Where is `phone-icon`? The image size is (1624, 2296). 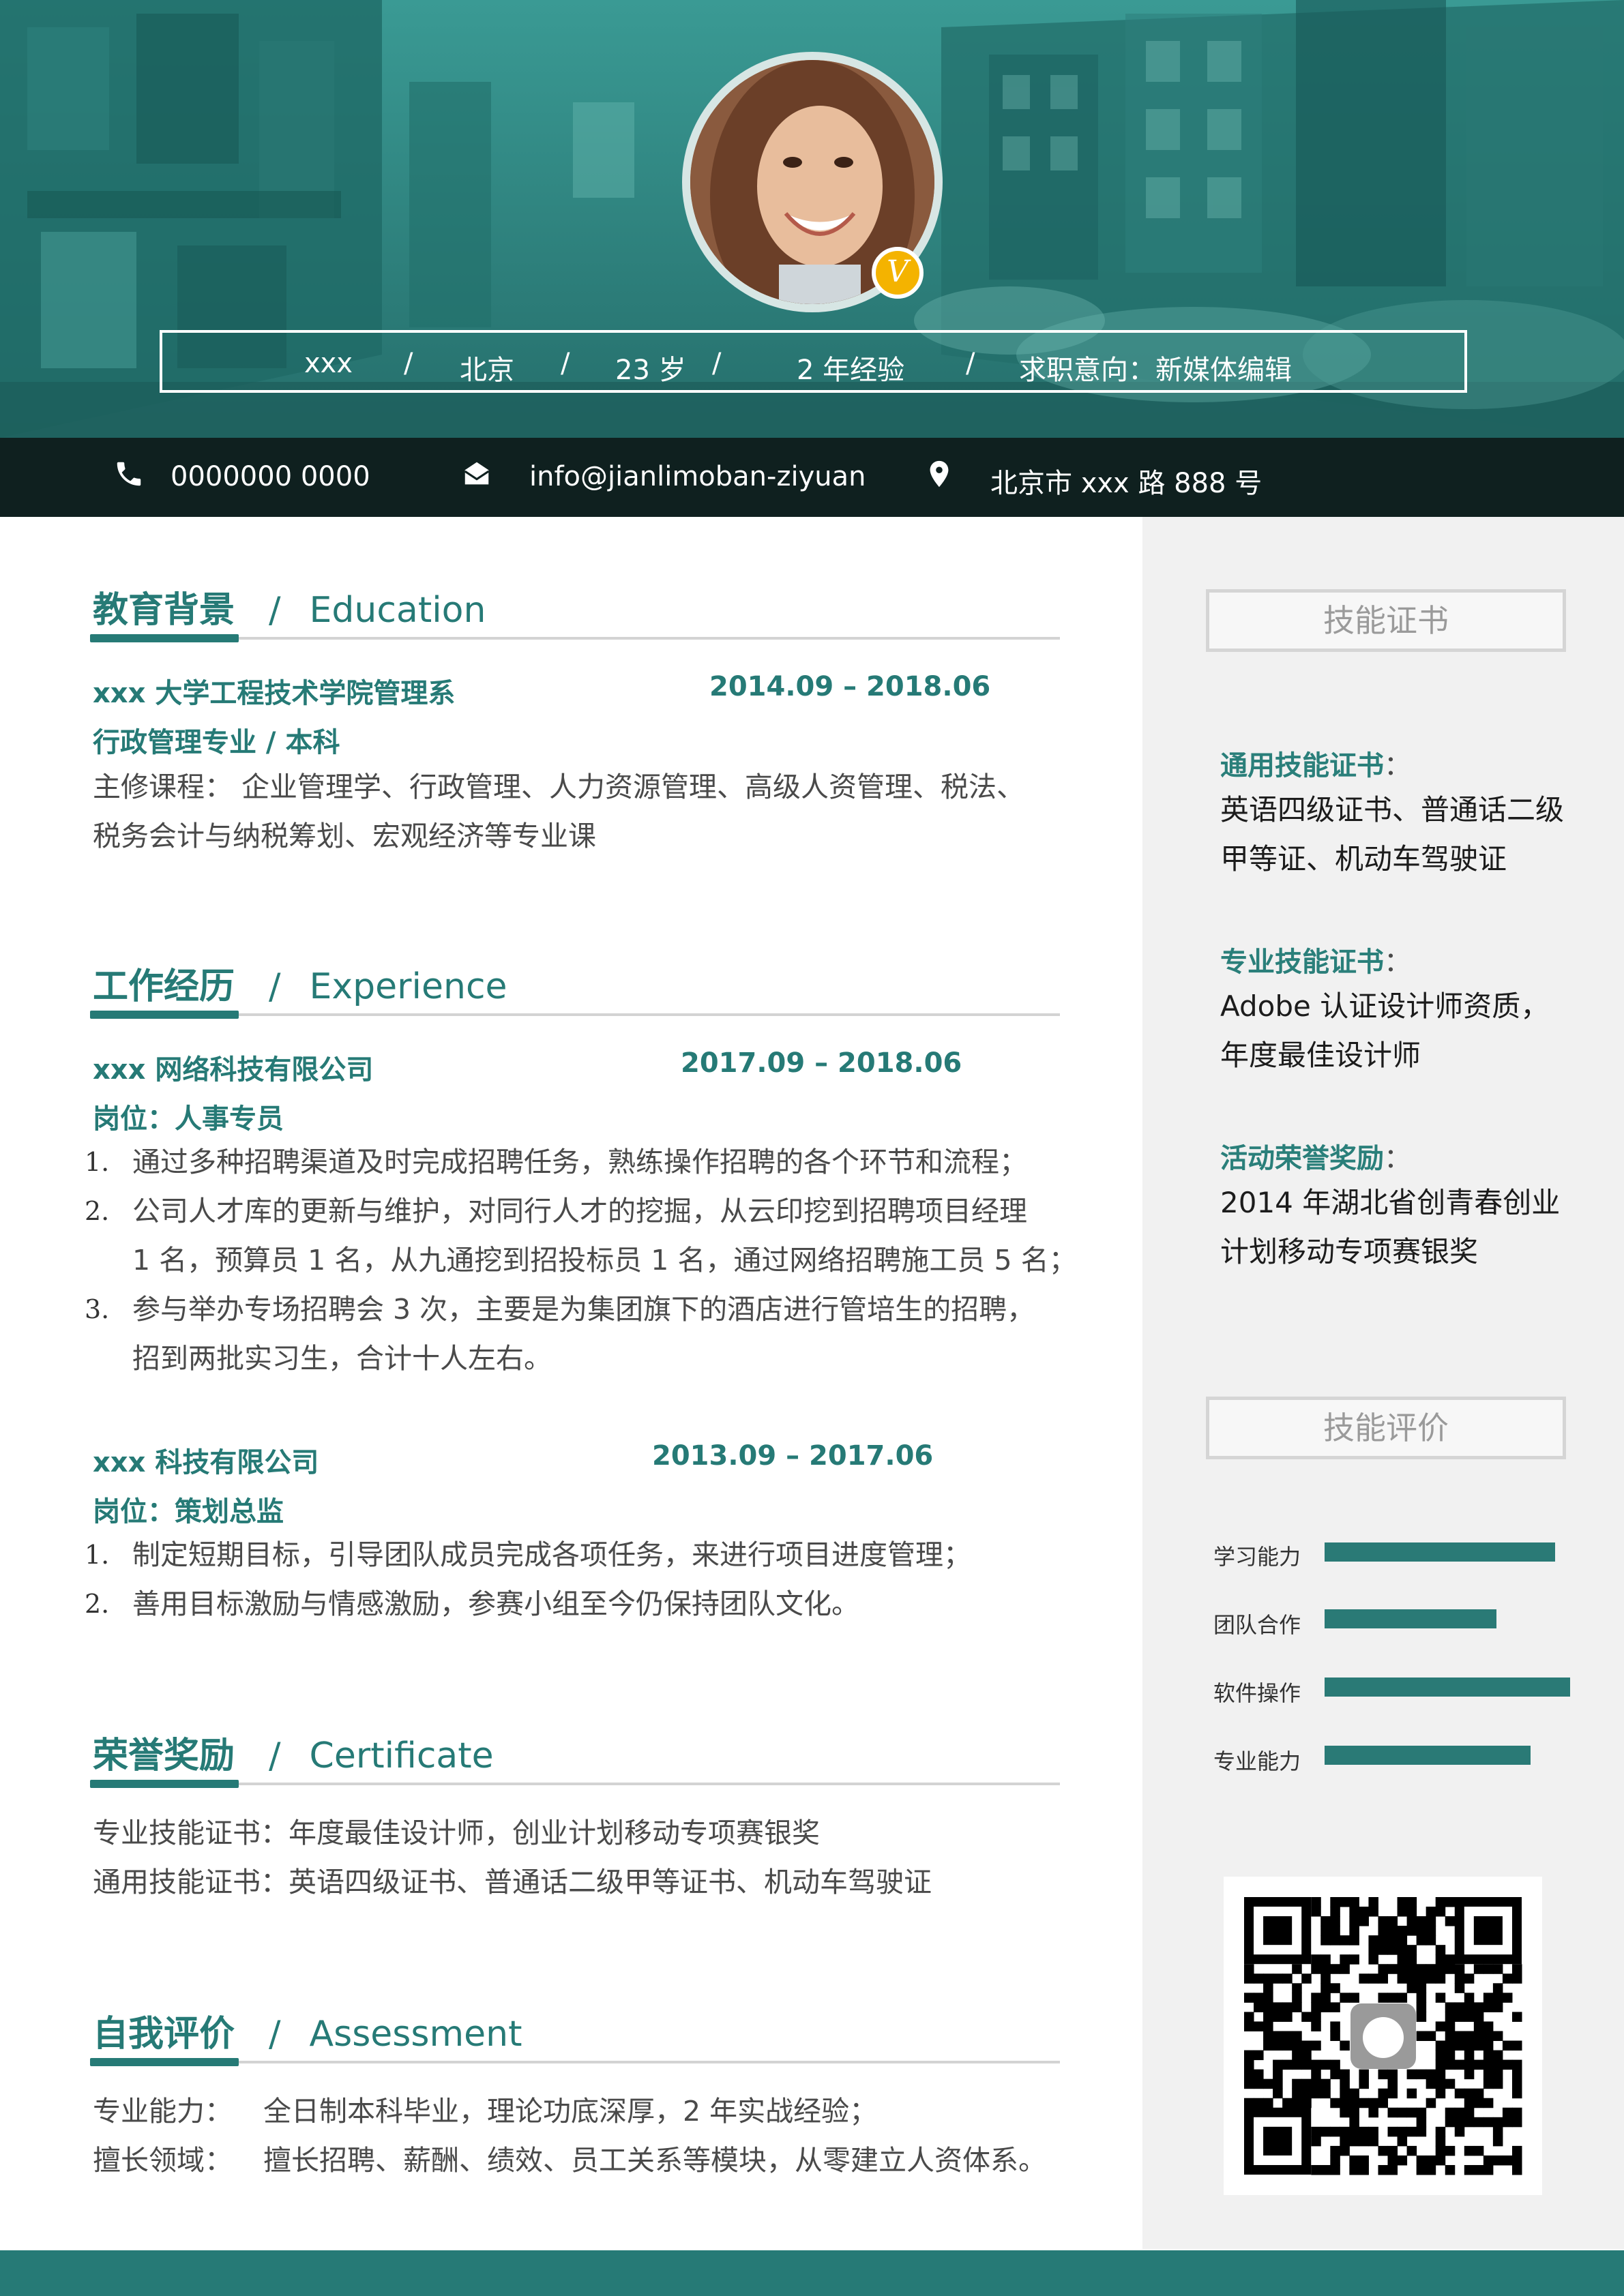 phone-icon is located at coordinates (129, 474).